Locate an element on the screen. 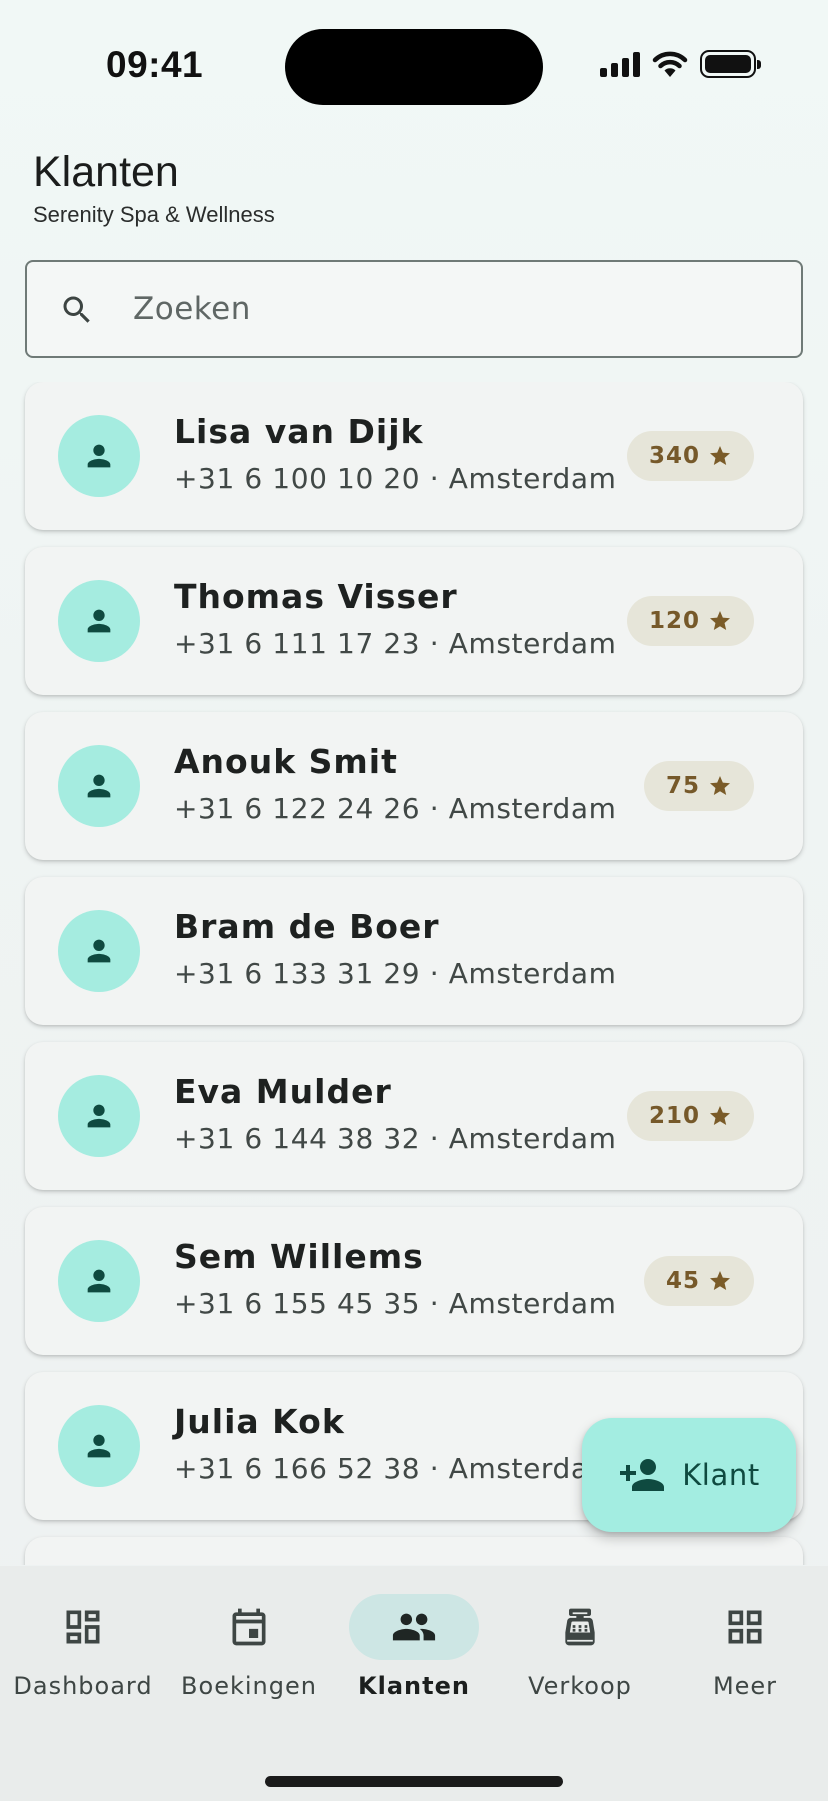 This screenshot has height=1801, width=828. client-contact: +31 6 144 38 32 · Amsterdam is located at coordinates (395, 1138).